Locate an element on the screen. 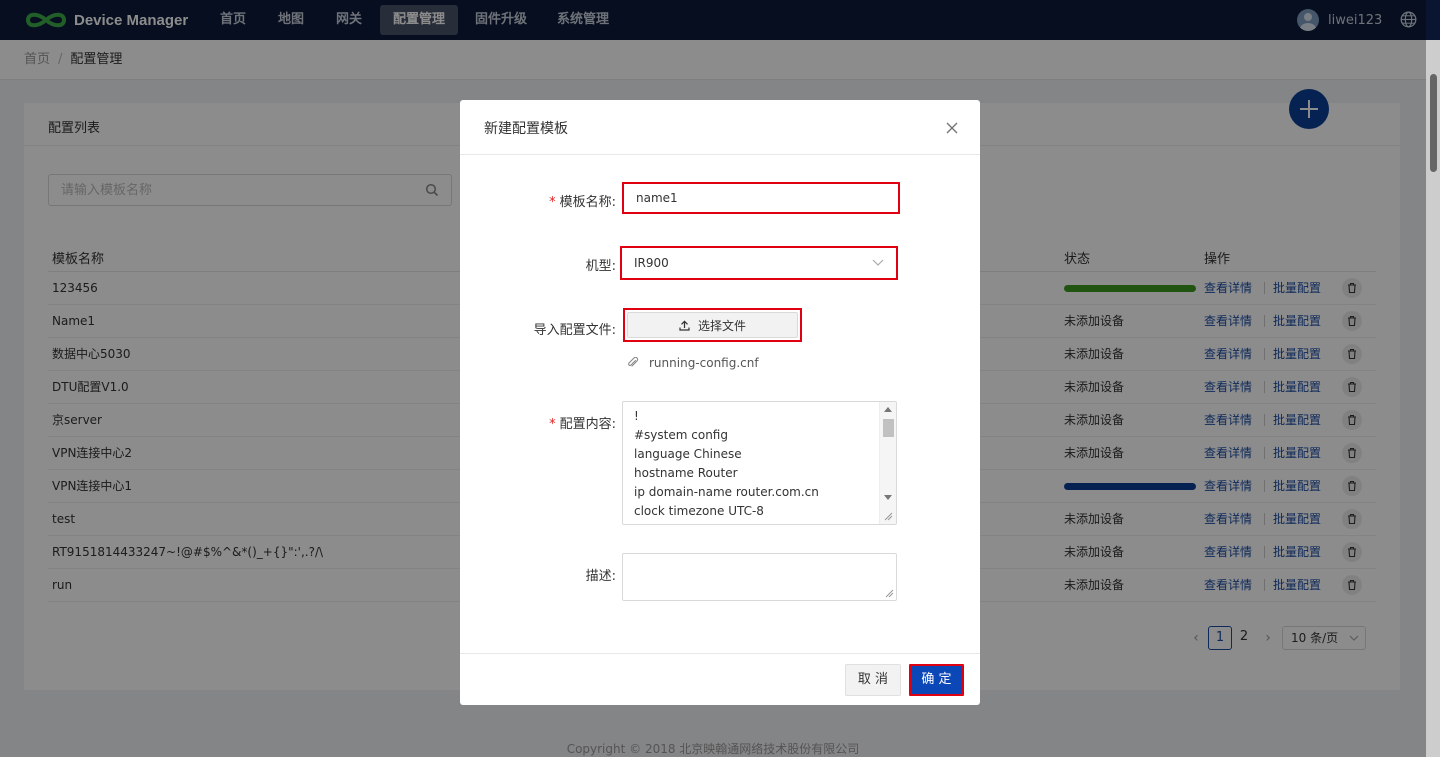 The image size is (1440, 757). confirm-button: 确 定 is located at coordinates (936, 680).